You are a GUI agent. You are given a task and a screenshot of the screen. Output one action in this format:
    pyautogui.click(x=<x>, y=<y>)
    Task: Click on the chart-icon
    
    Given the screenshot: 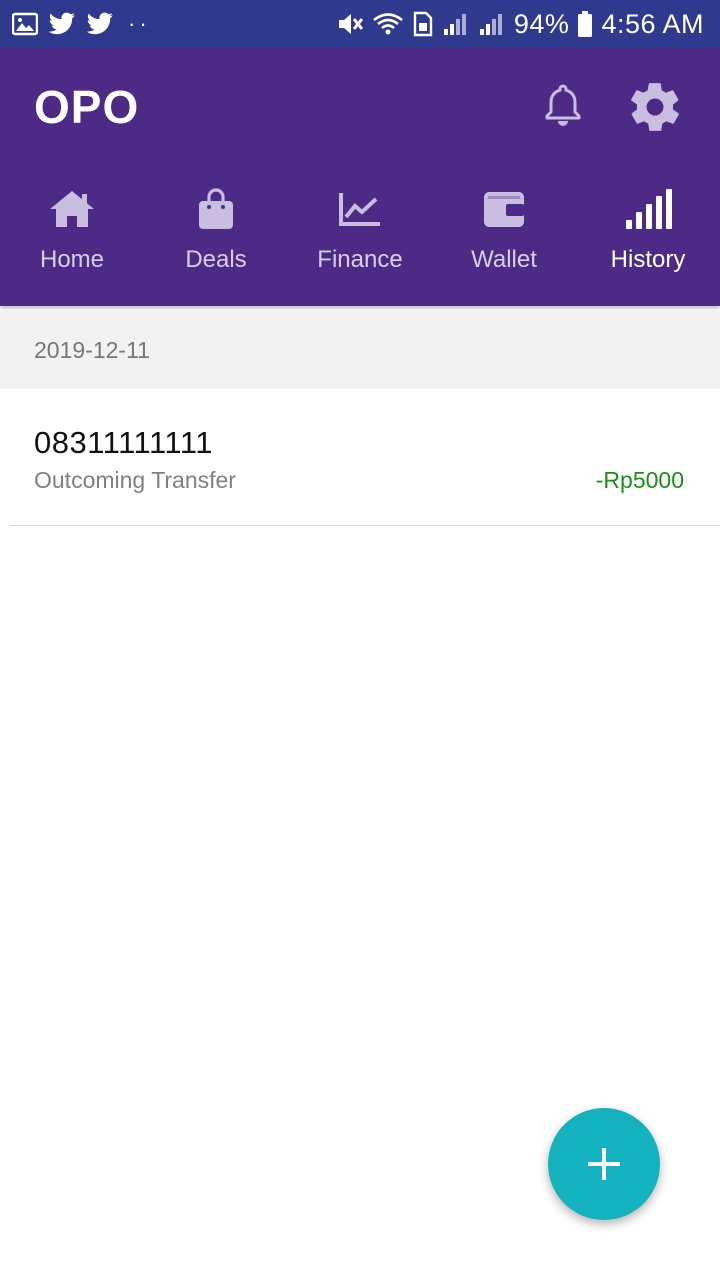 What is the action you would take?
    pyautogui.click(x=359, y=209)
    